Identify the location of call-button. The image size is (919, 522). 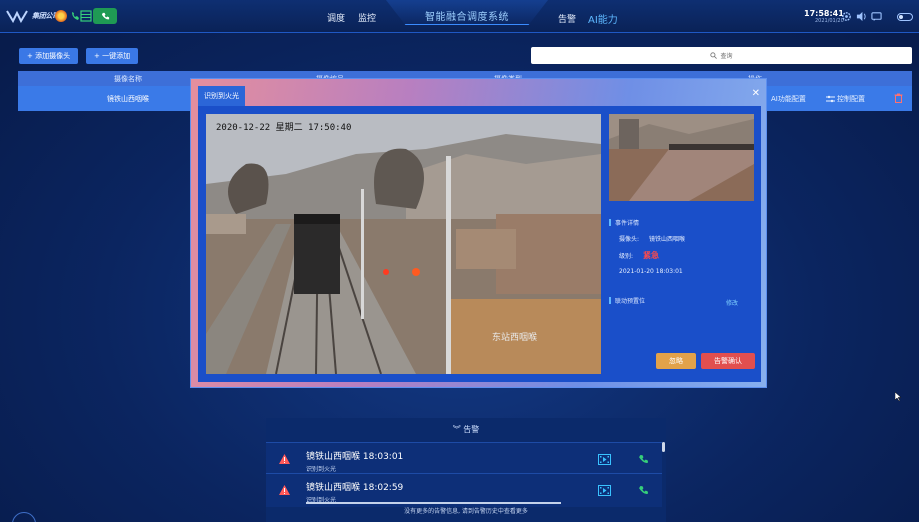
(105, 16).